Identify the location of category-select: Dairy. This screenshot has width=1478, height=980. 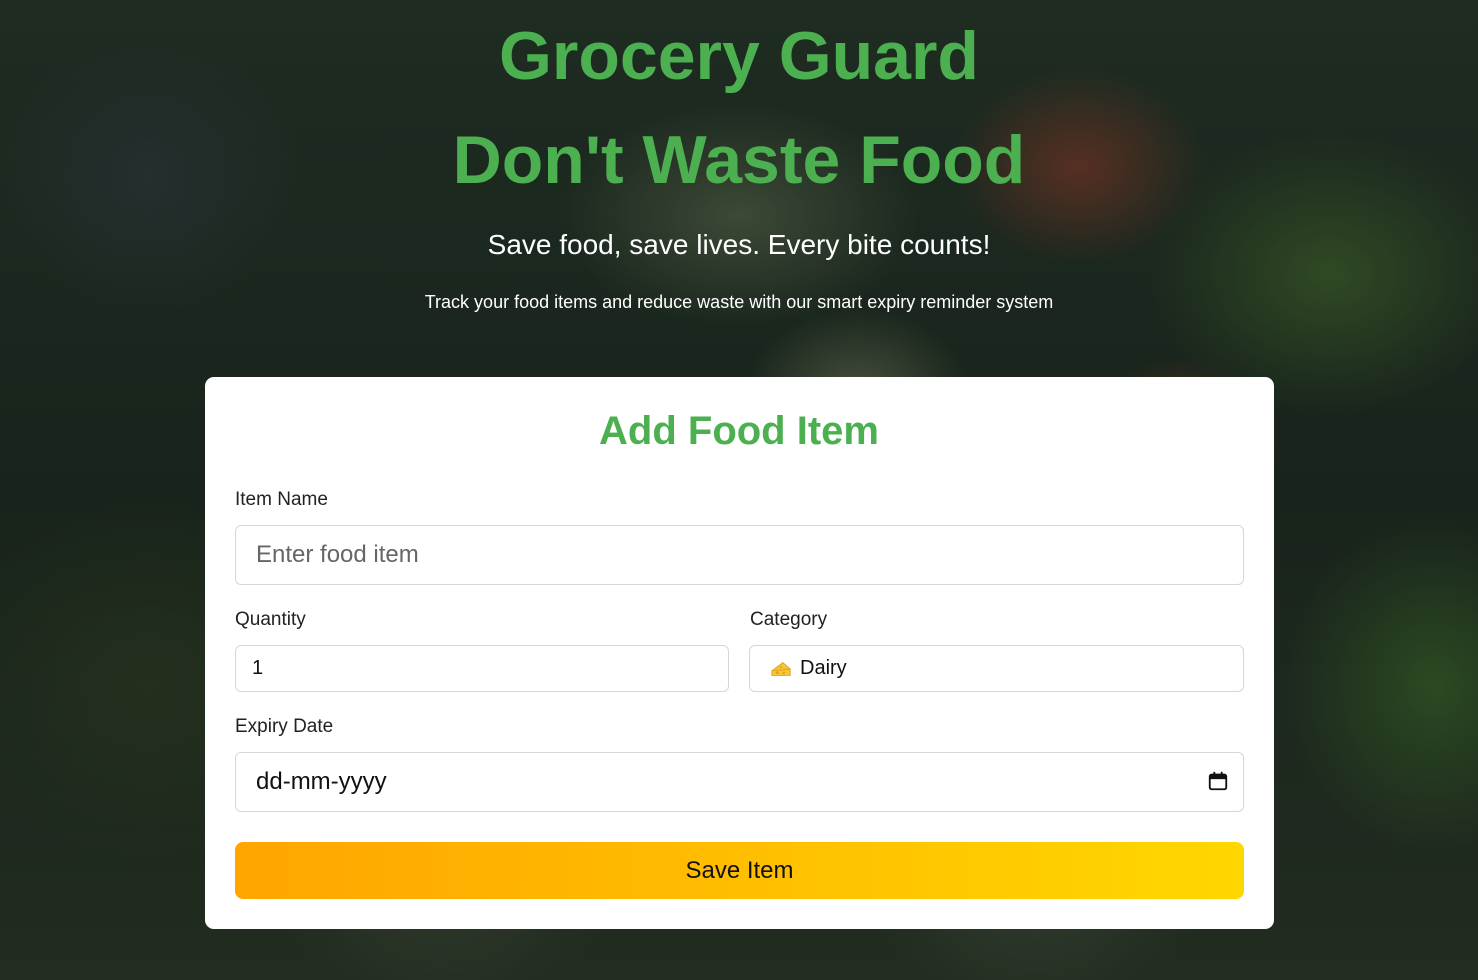
(996, 668).